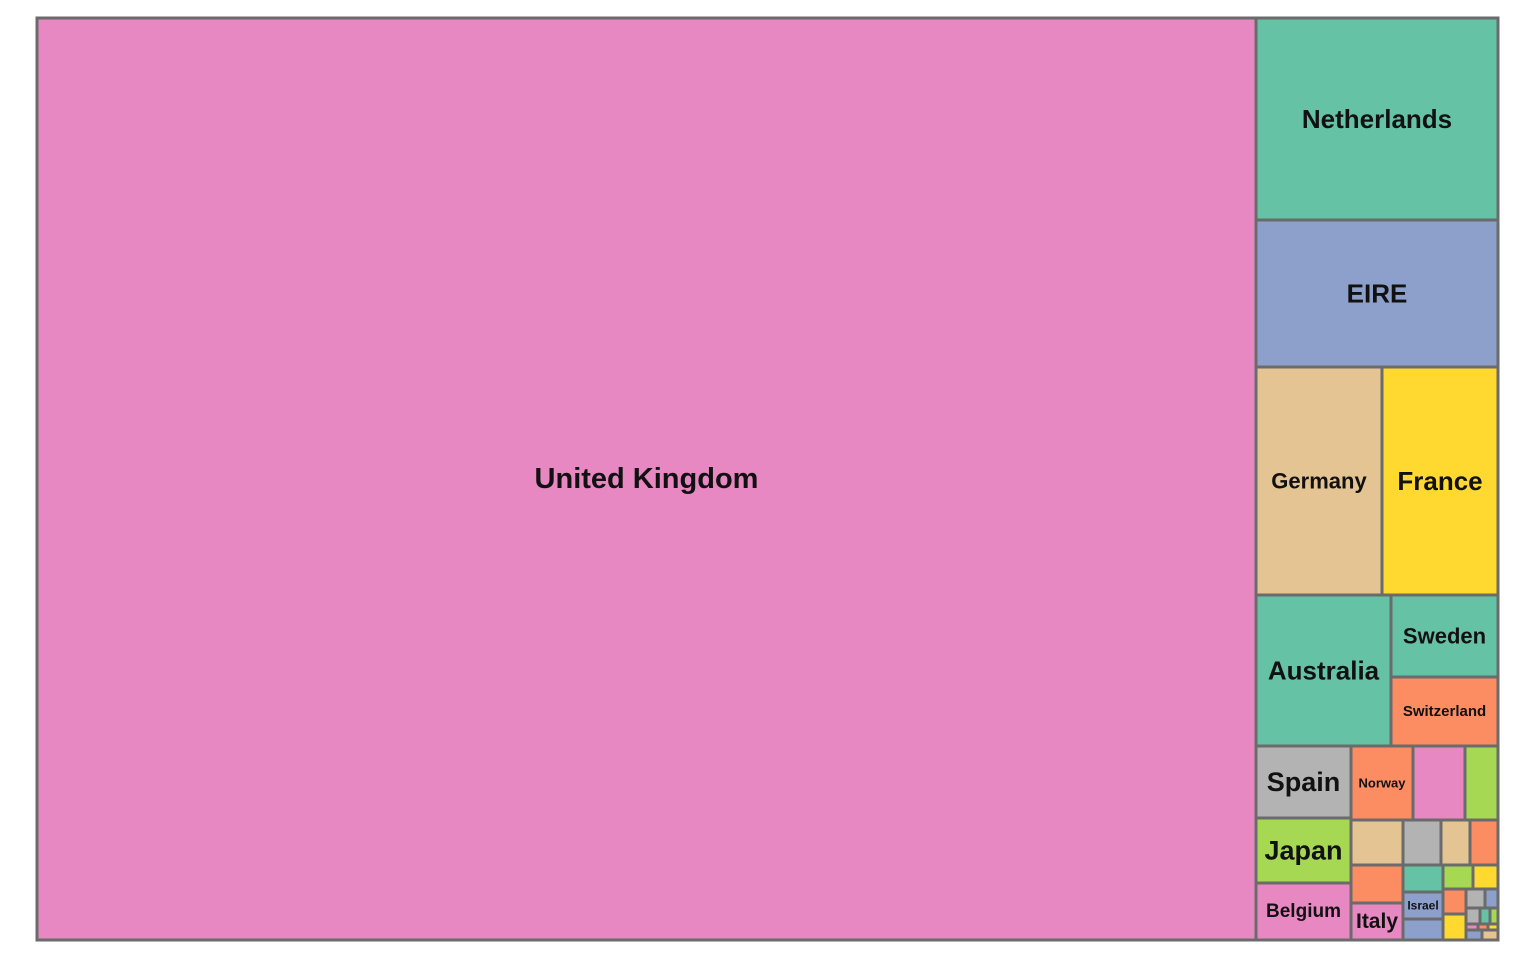  I want to click on tile-label-germany: Germany, so click(1319, 481).